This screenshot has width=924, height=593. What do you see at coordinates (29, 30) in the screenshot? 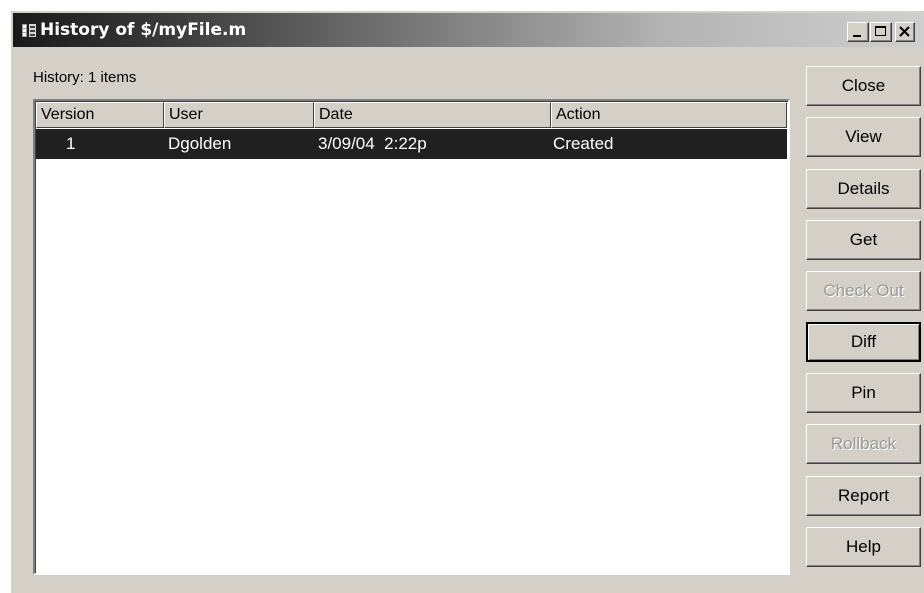
I see `sourcesafe-app-icon` at bounding box center [29, 30].